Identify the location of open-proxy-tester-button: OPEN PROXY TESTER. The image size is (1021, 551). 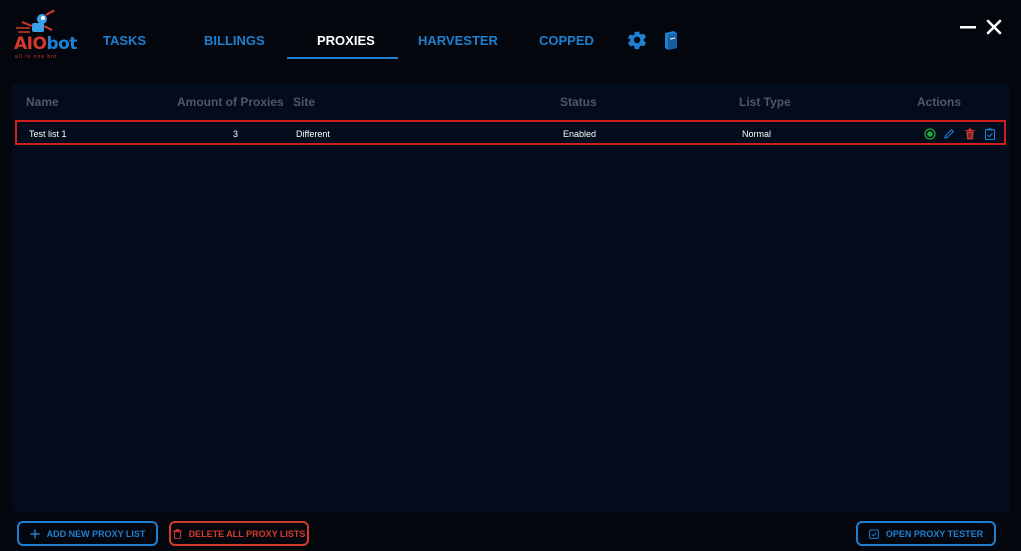
(926, 533).